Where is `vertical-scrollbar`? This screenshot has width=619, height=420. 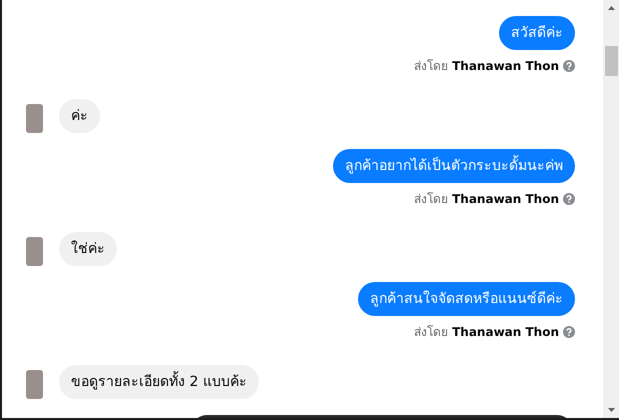 vertical-scrollbar is located at coordinates (611, 209).